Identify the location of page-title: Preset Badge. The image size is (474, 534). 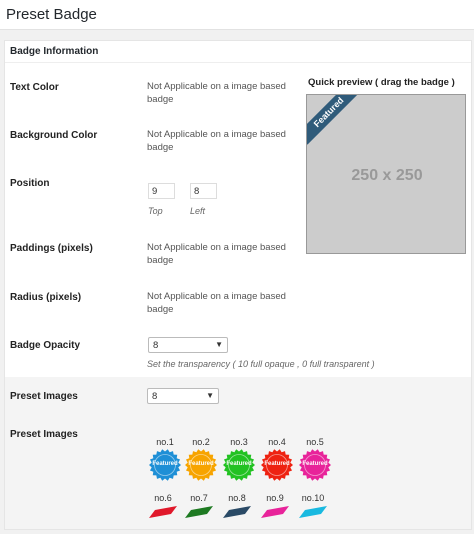
(51, 14).